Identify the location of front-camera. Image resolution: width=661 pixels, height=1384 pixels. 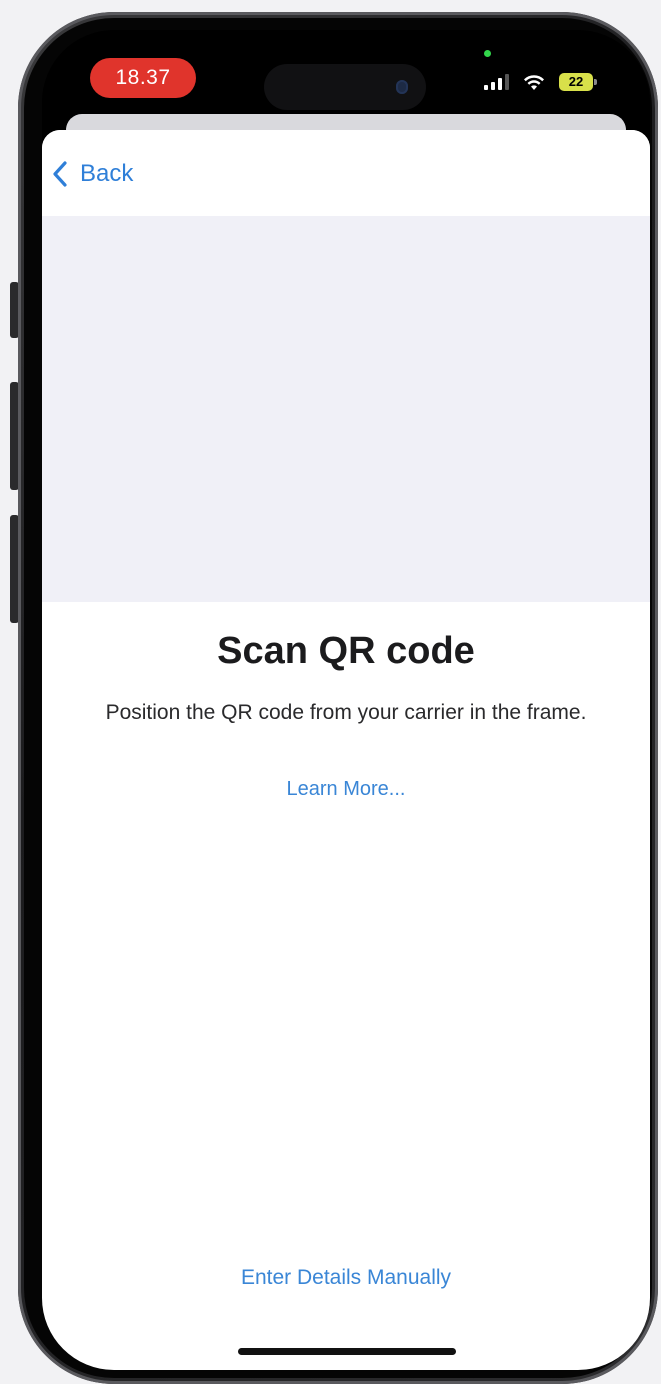
(402, 87).